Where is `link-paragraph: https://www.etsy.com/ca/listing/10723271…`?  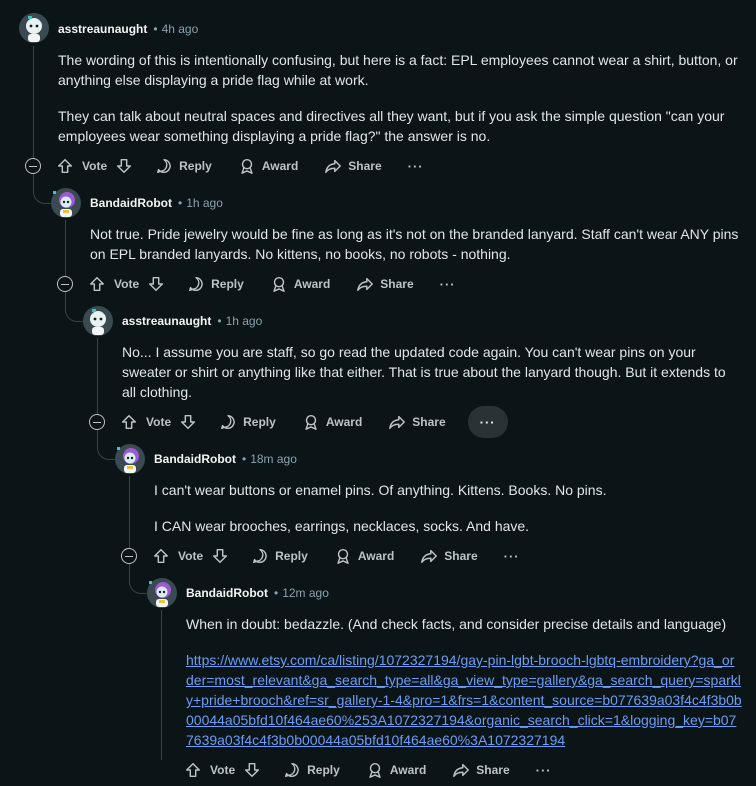 link-paragraph: https://www.etsy.com/ca/listing/10723271… is located at coordinates (464, 700).